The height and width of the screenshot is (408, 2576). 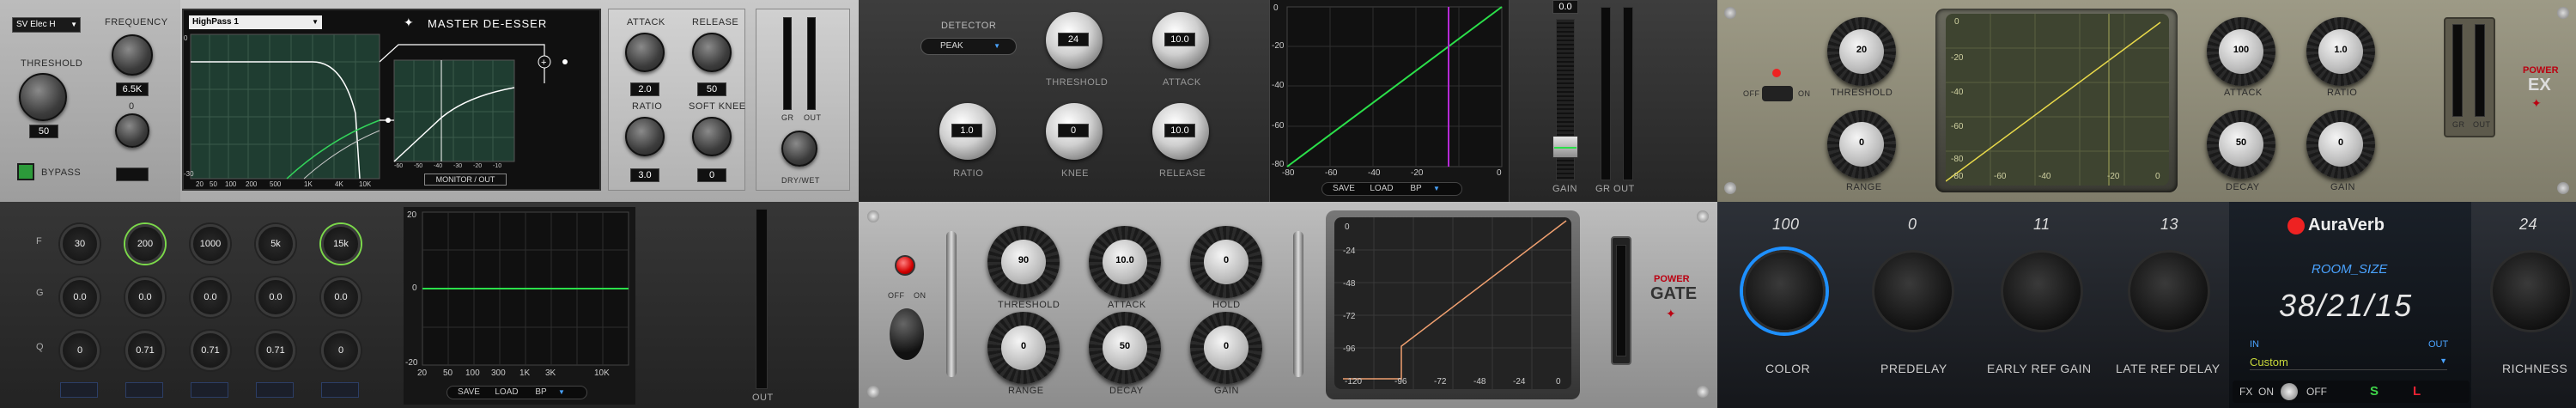 I want to click on eq-knob: 200, so click(x=145, y=244).